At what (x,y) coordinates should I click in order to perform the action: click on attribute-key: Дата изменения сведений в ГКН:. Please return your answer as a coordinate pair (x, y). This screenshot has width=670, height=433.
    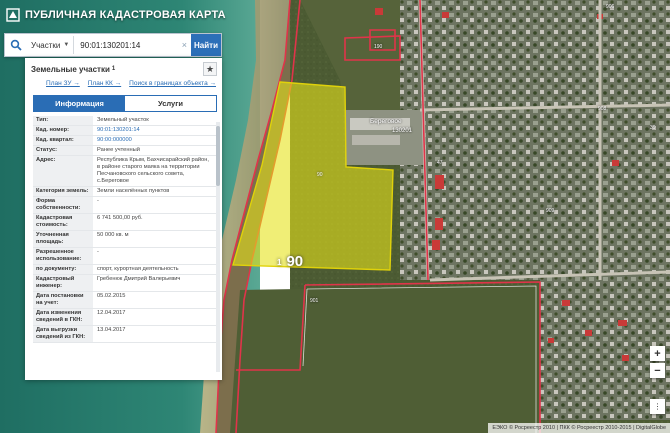
    Looking at the image, I should click on (63, 317).